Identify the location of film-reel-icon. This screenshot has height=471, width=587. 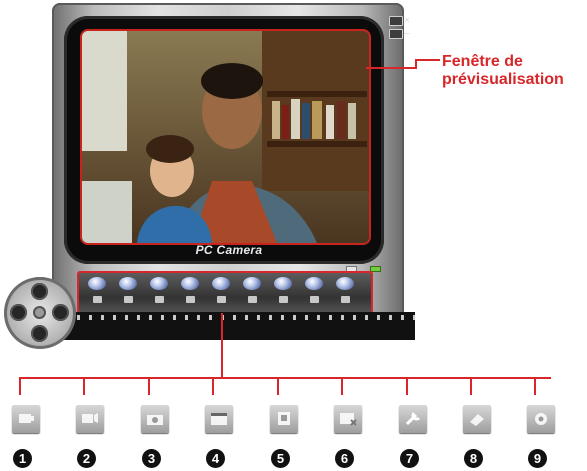
(40, 313).